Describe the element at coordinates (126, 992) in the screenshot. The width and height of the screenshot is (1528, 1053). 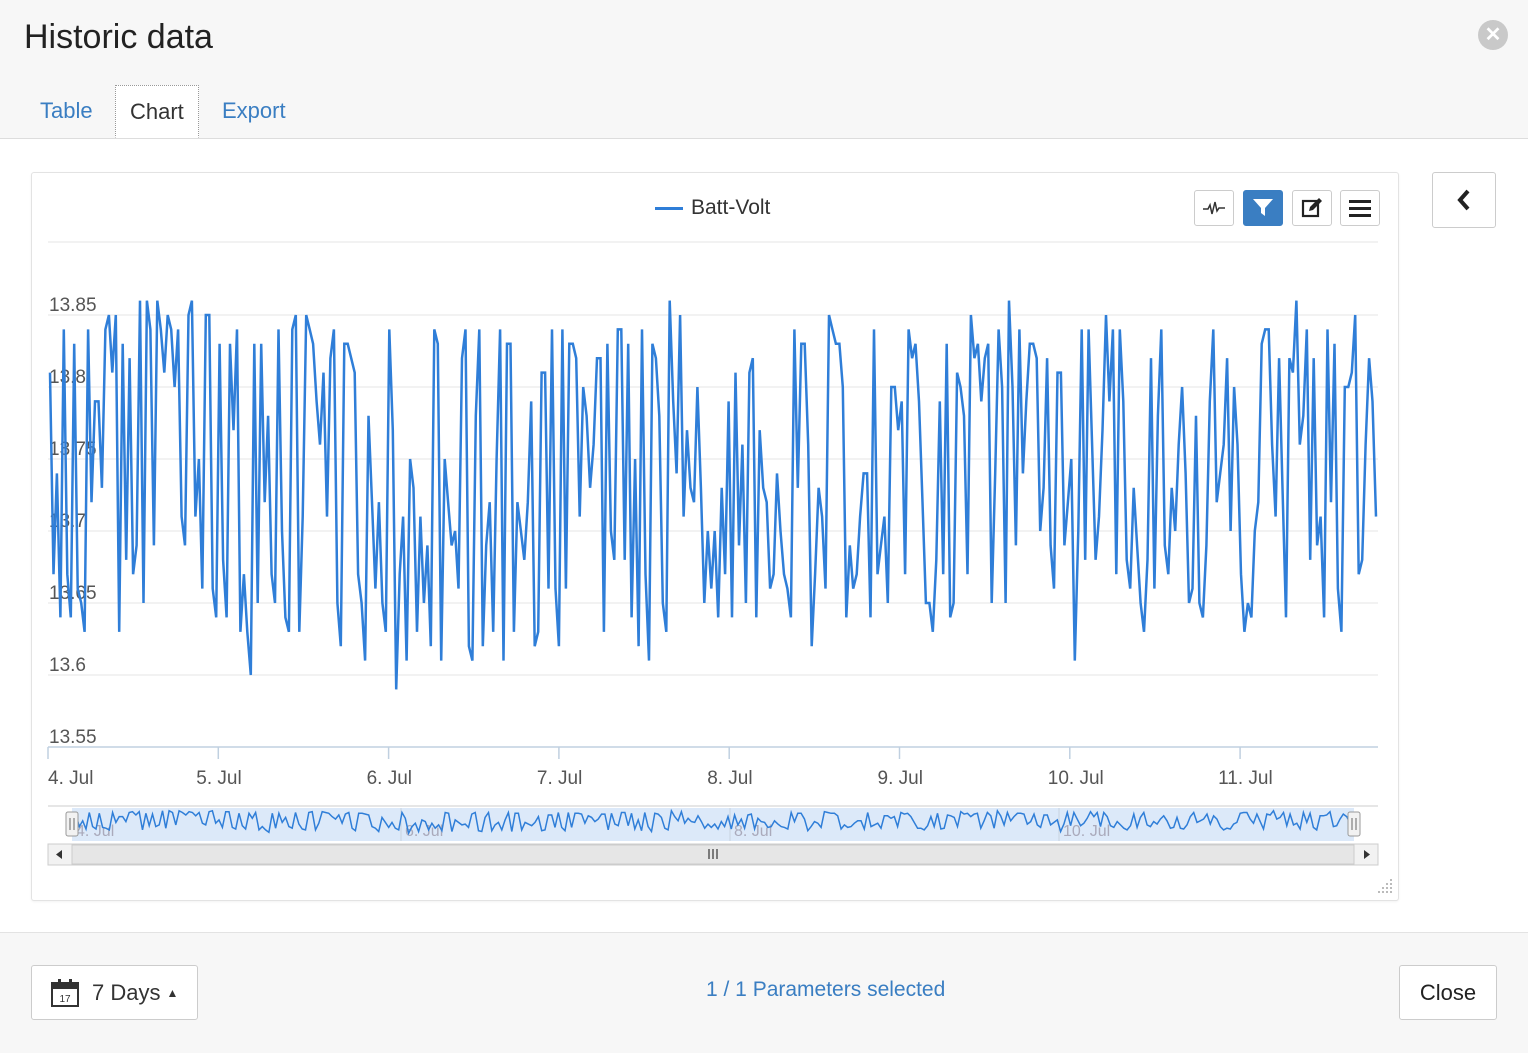
I see `range-label: 7 Days` at that location.